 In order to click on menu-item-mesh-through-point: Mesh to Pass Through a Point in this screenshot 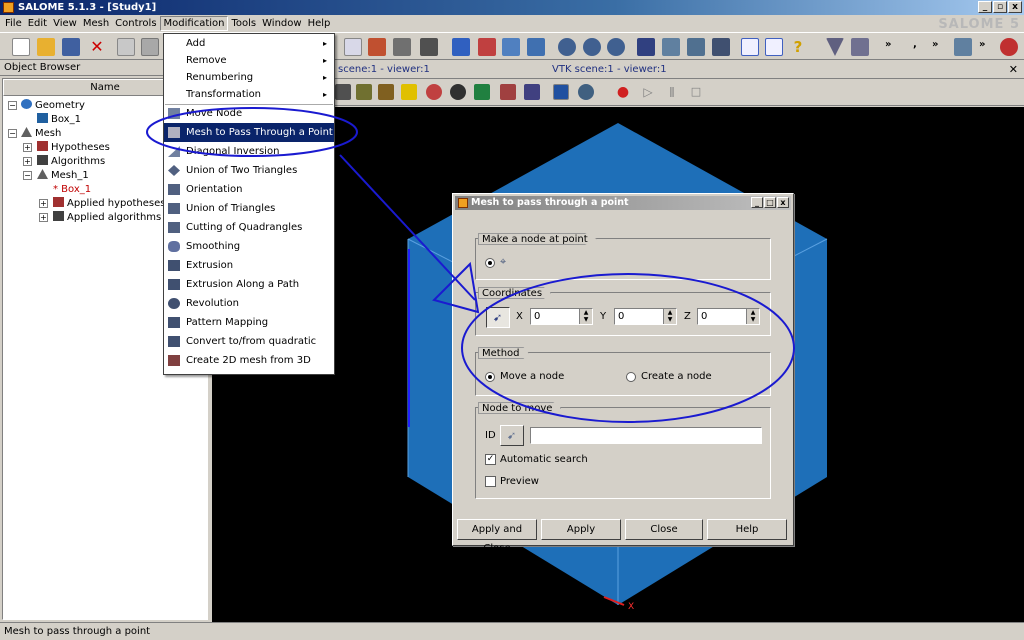, I will do `click(249, 132)`.